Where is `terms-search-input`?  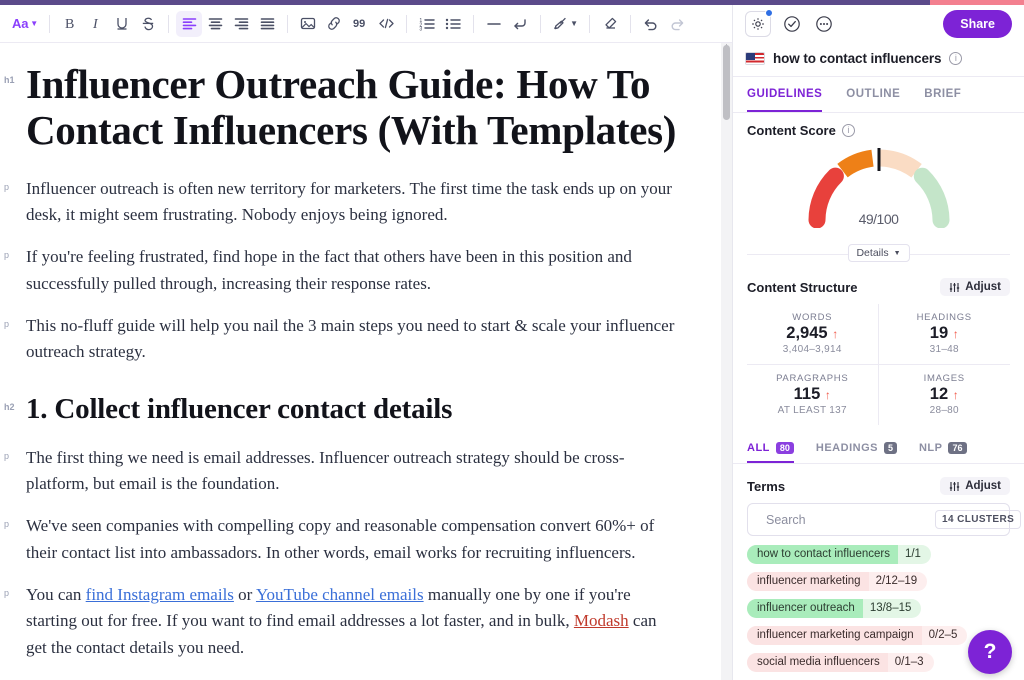 terms-search-input is located at coordinates (846, 519).